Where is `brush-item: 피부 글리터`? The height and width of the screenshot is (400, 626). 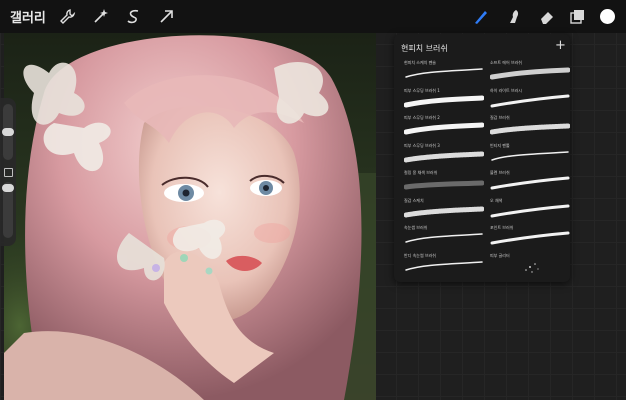 brush-item: 피부 글리터 is located at coordinates (530, 266).